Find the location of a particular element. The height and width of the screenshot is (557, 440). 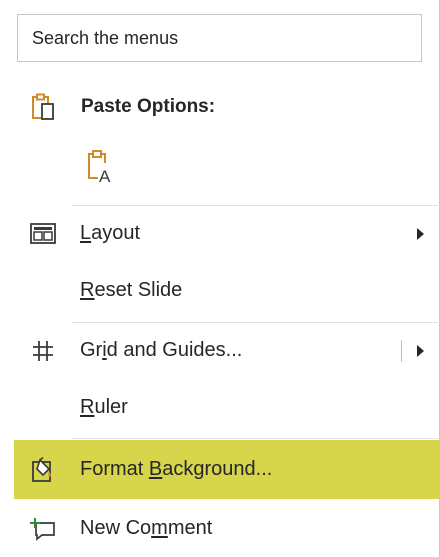

format-background-icon is located at coordinates (43, 470).